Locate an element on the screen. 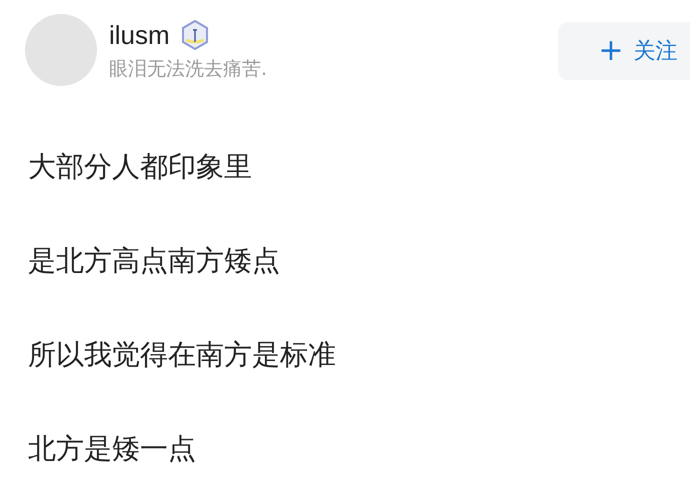  hexagon-badge-icon is located at coordinates (195, 35).